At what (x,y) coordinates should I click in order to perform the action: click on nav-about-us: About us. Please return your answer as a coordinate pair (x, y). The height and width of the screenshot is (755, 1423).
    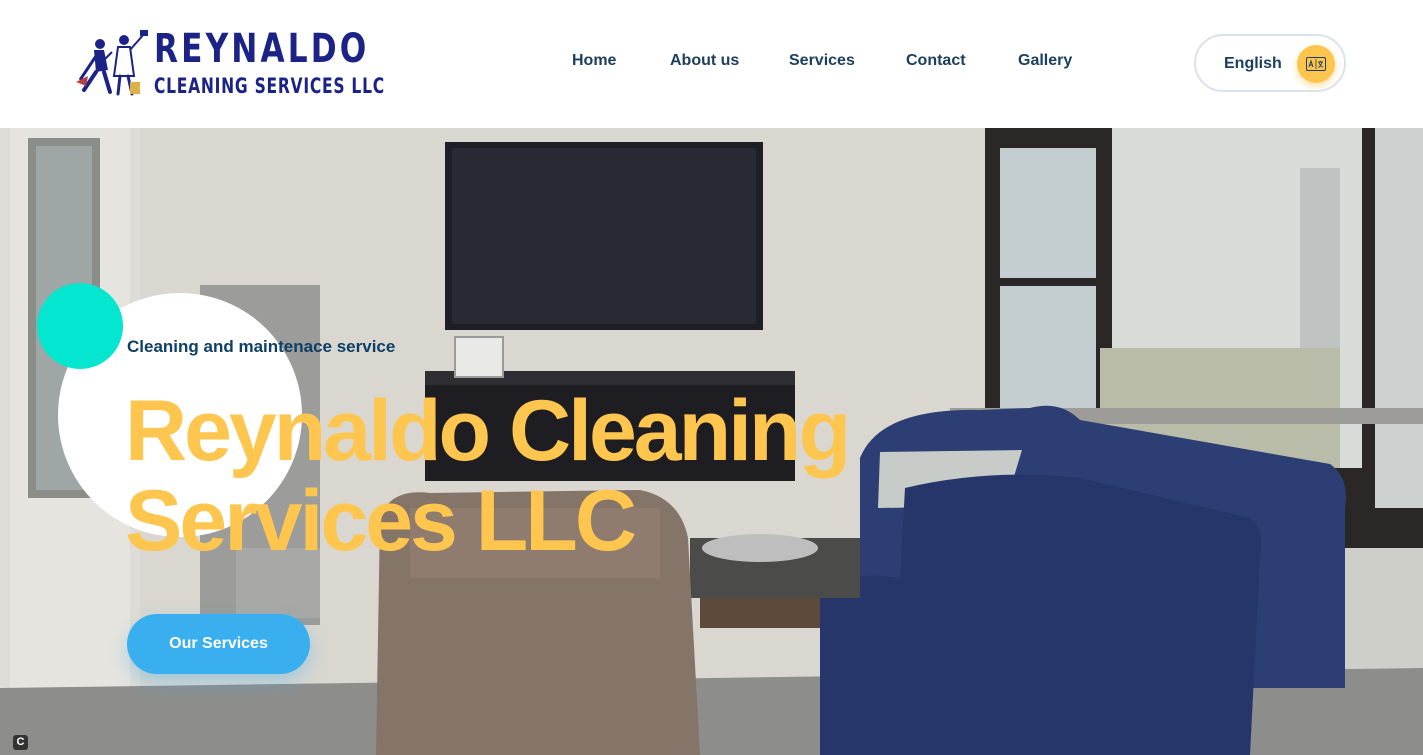
    Looking at the image, I should click on (704, 61).